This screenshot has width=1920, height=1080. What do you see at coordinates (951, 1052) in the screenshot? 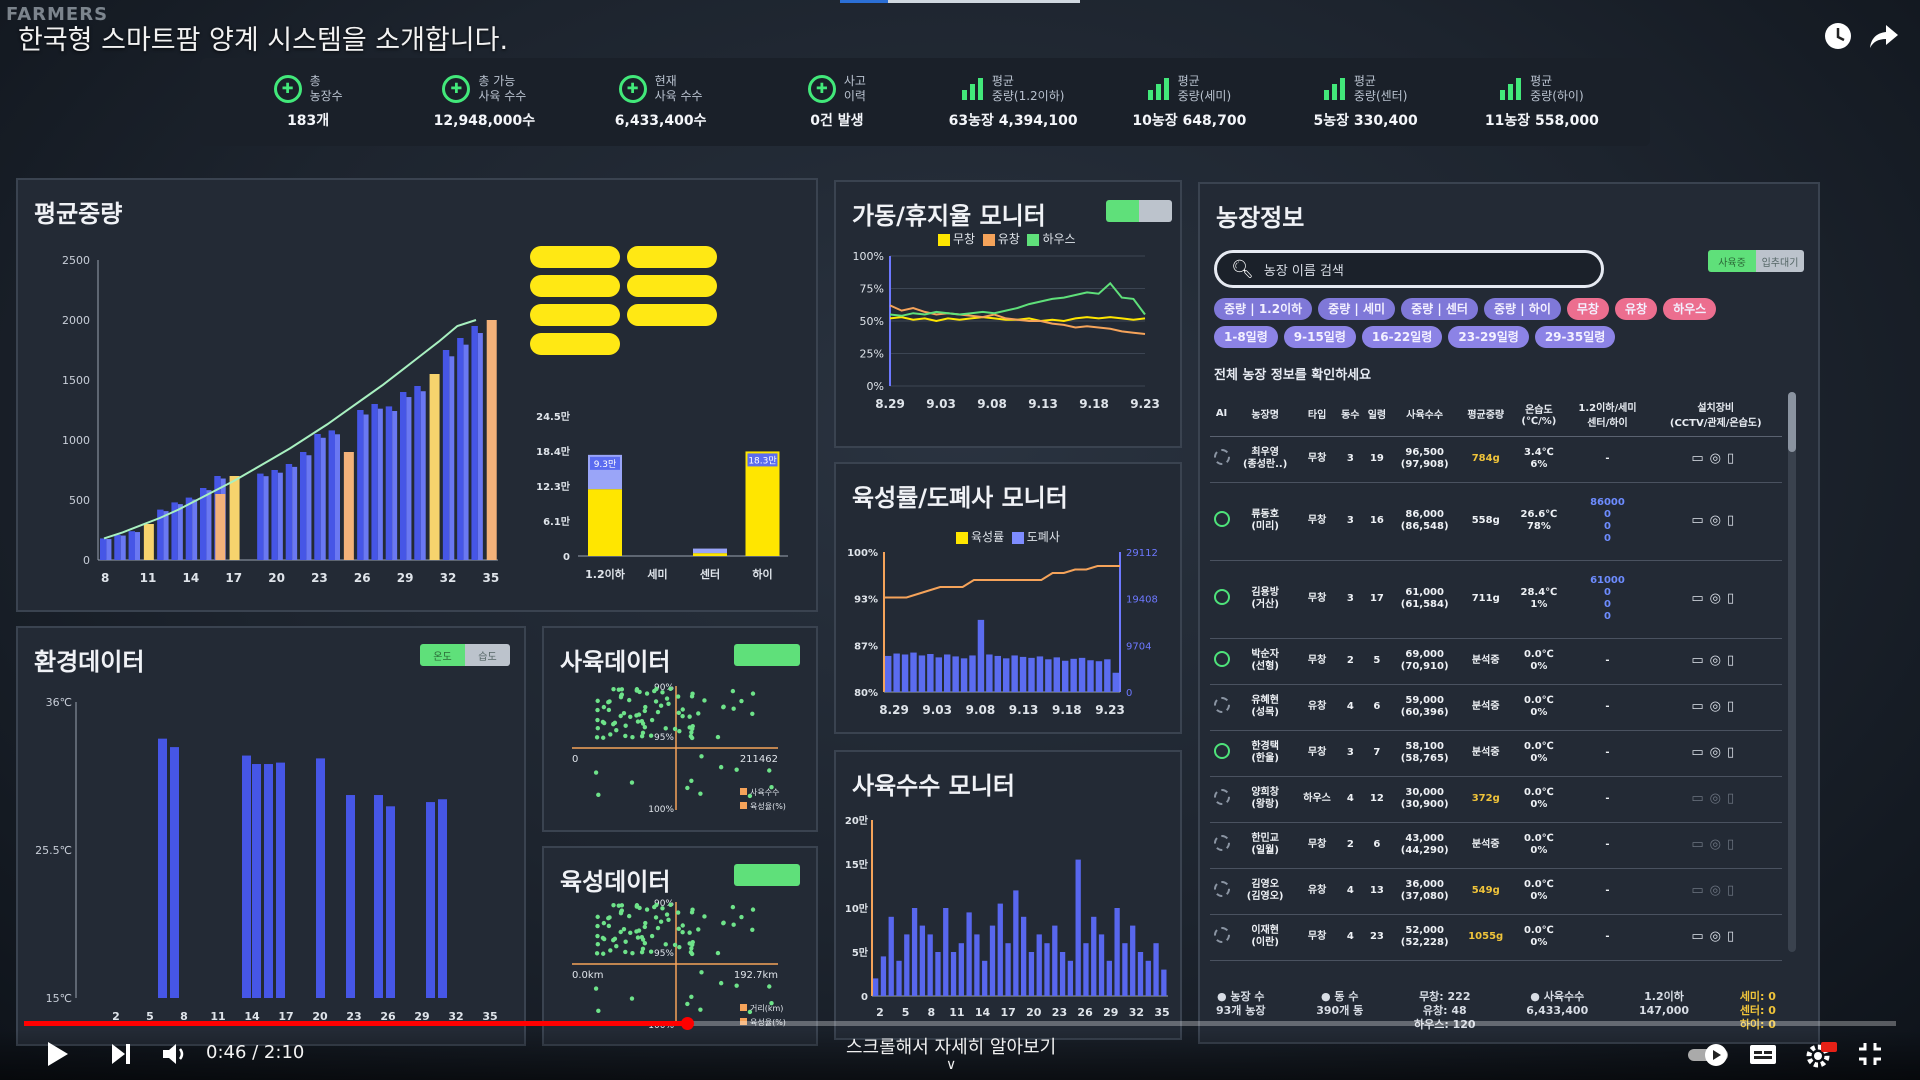
I see `scroll-hint: 스크롤해서 자세히 알아보기 ∨` at bounding box center [951, 1052].